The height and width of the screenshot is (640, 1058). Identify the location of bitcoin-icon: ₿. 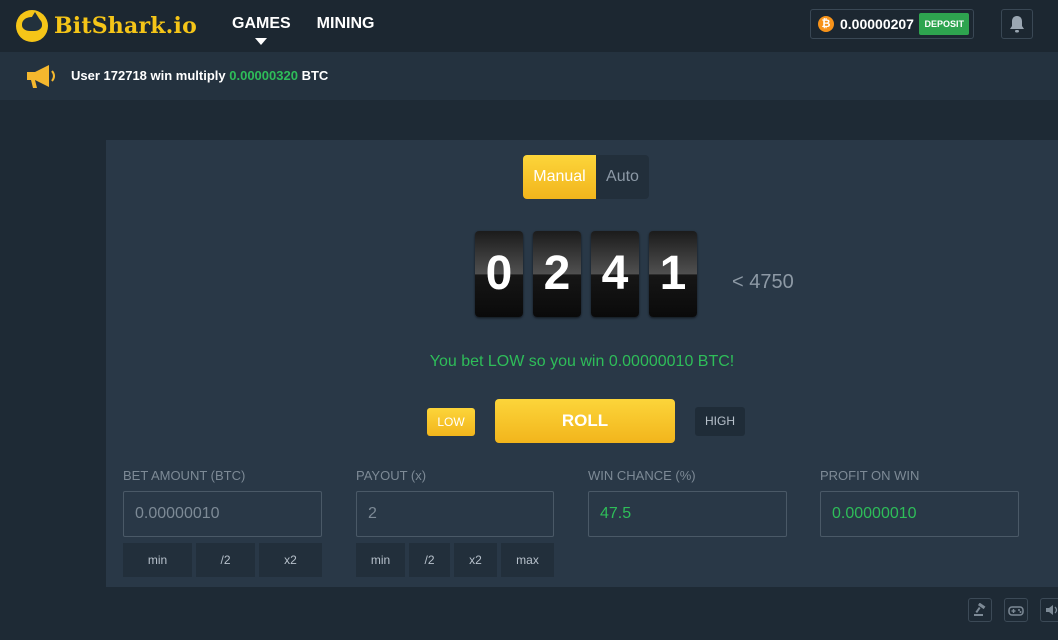
(826, 24).